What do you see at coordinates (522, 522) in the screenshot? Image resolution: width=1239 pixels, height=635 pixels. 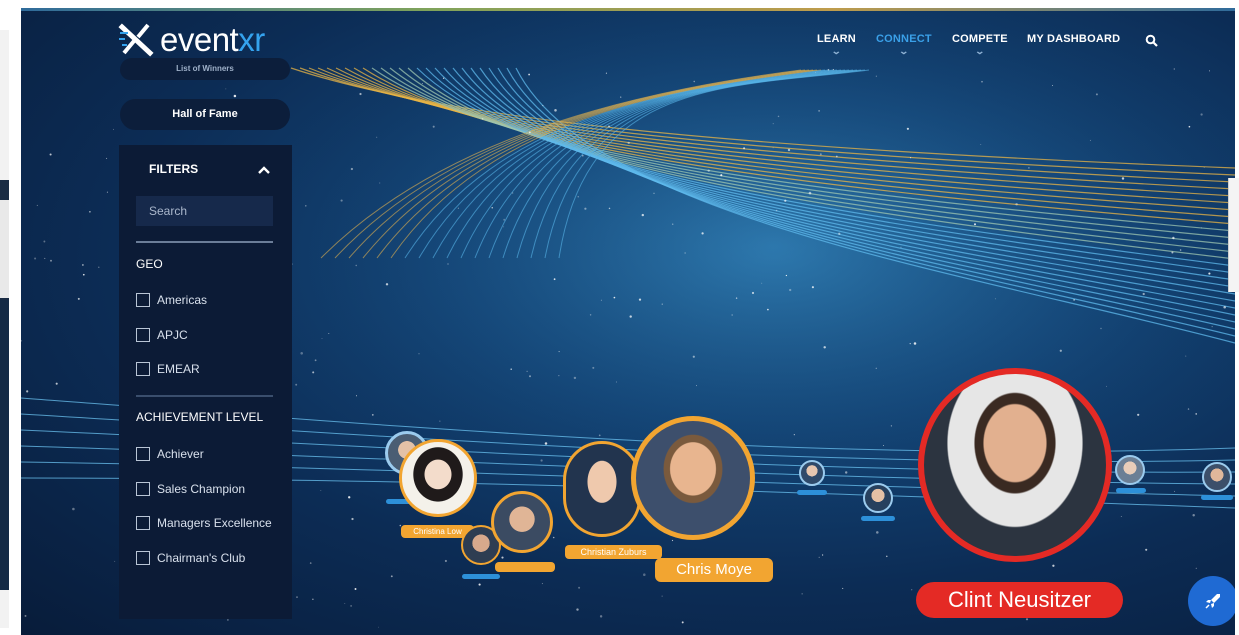 I see `avatar-mid-man` at bounding box center [522, 522].